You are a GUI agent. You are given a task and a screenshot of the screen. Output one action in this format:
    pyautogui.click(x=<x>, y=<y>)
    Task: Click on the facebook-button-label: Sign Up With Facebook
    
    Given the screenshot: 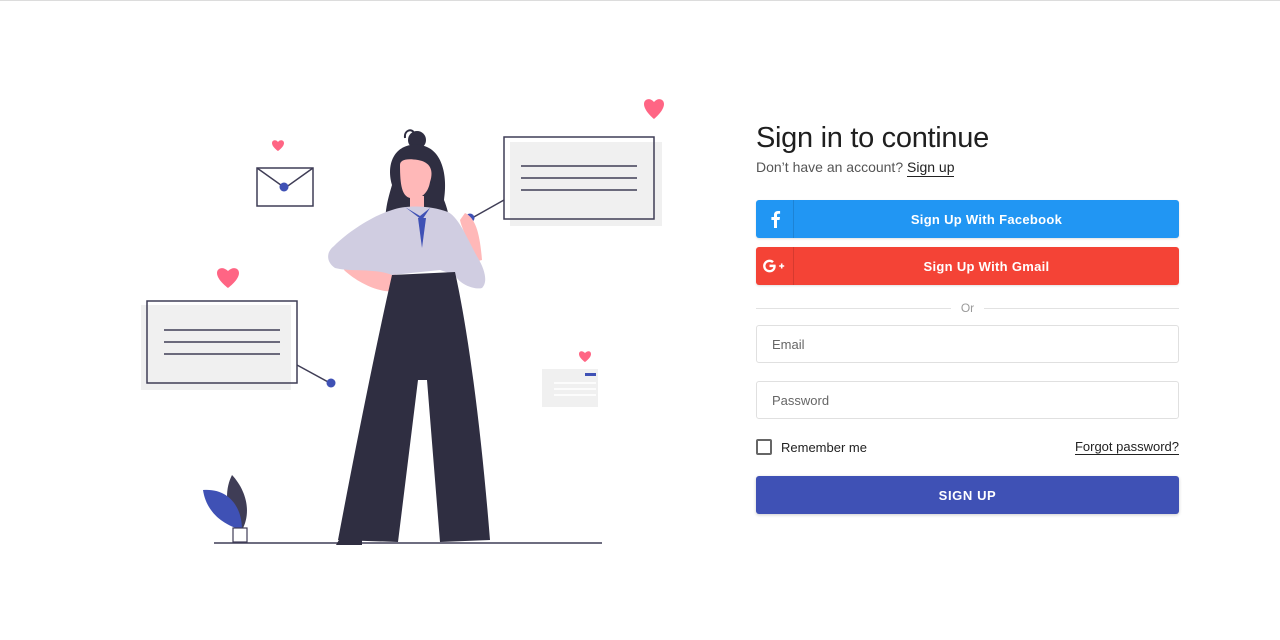 What is the action you would take?
    pyautogui.click(x=986, y=219)
    